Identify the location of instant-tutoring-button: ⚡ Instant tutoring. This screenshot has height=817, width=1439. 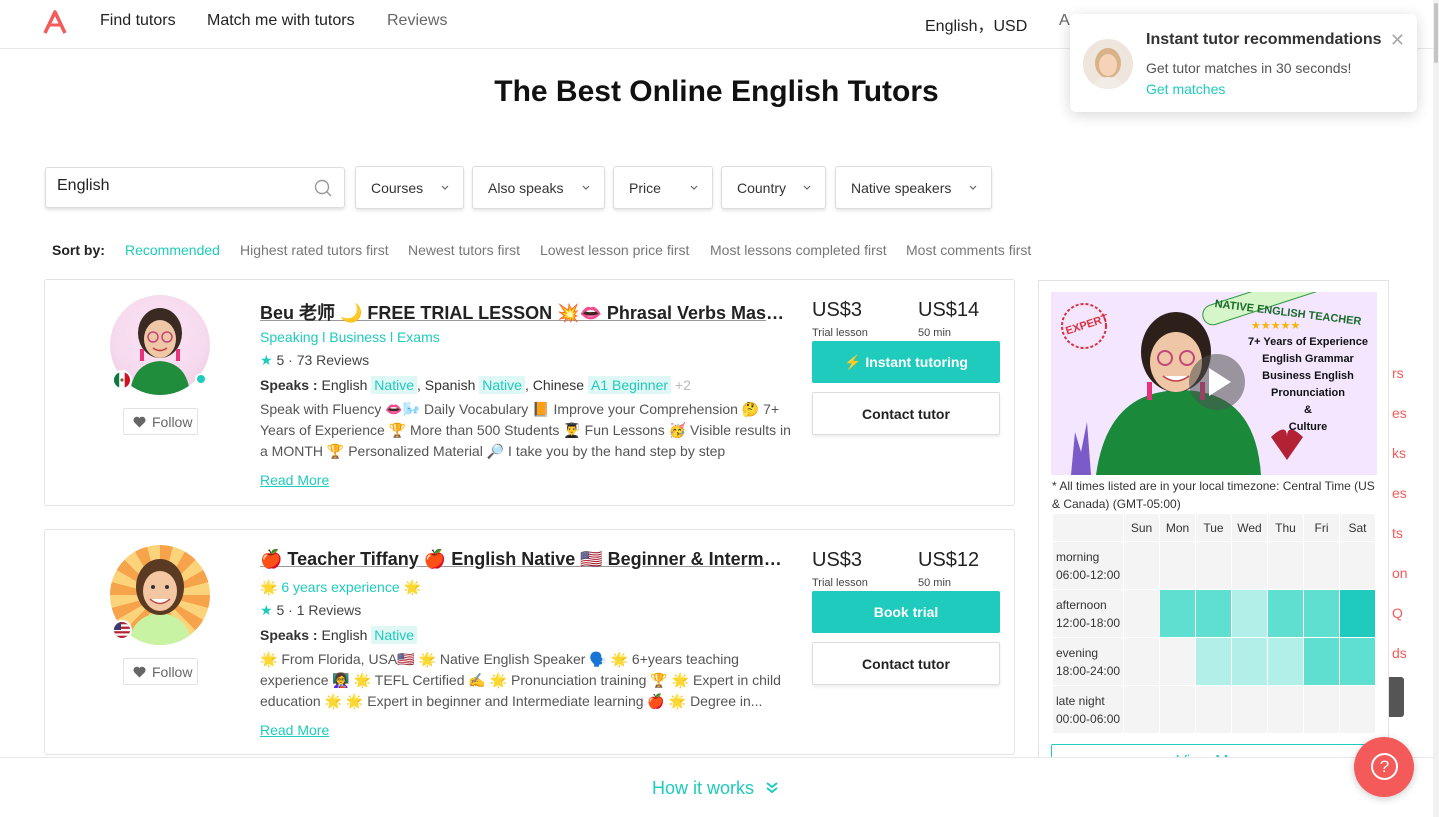
(906, 362).